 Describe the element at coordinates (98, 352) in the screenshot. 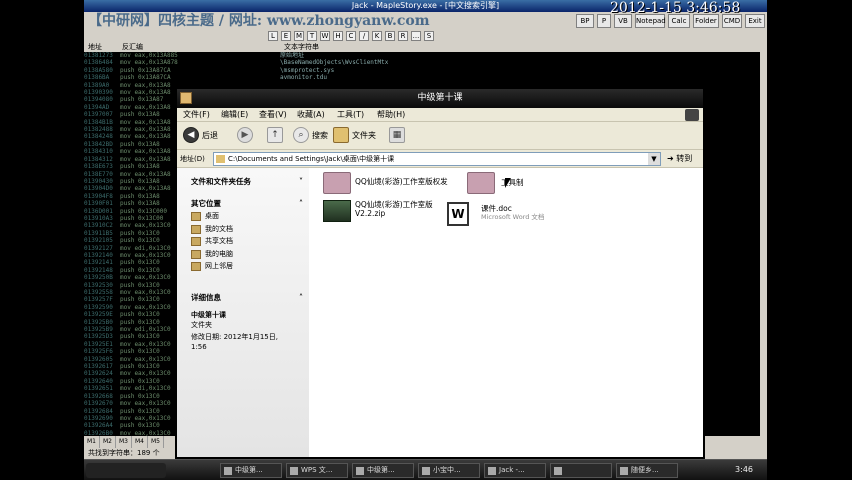

I see `code-address: 013925F6` at that location.